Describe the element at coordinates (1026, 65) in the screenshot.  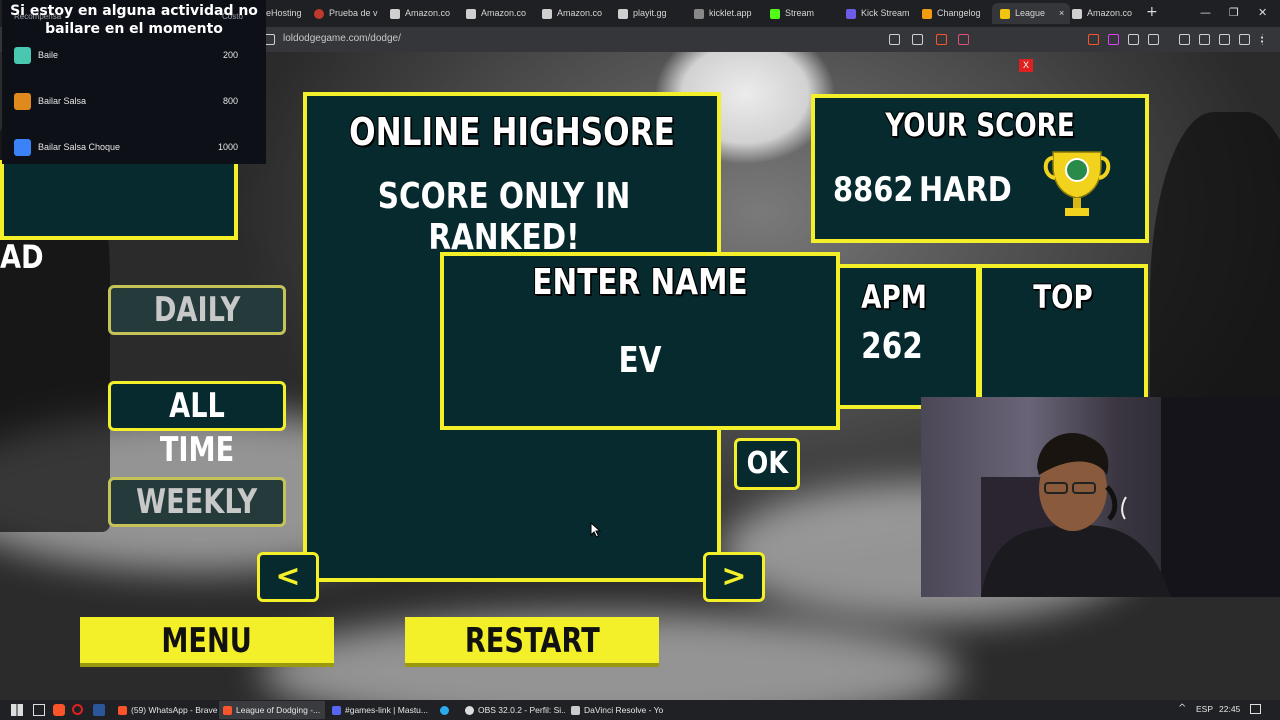
I see `close-game-button: X` at that location.